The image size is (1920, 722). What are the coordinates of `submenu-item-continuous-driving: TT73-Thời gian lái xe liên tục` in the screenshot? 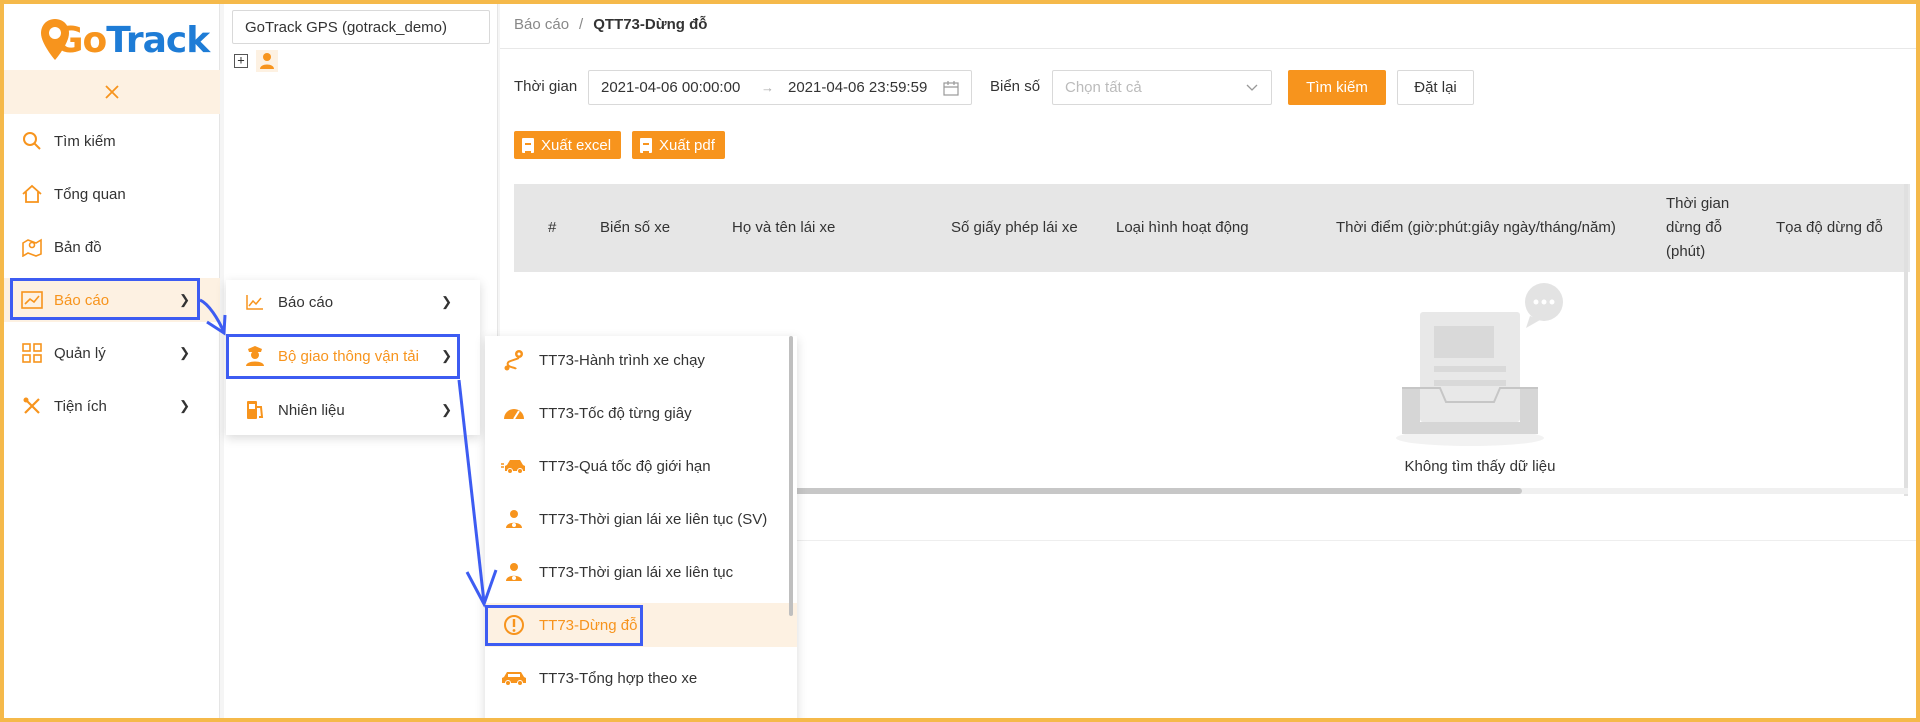 It's located at (641, 572).